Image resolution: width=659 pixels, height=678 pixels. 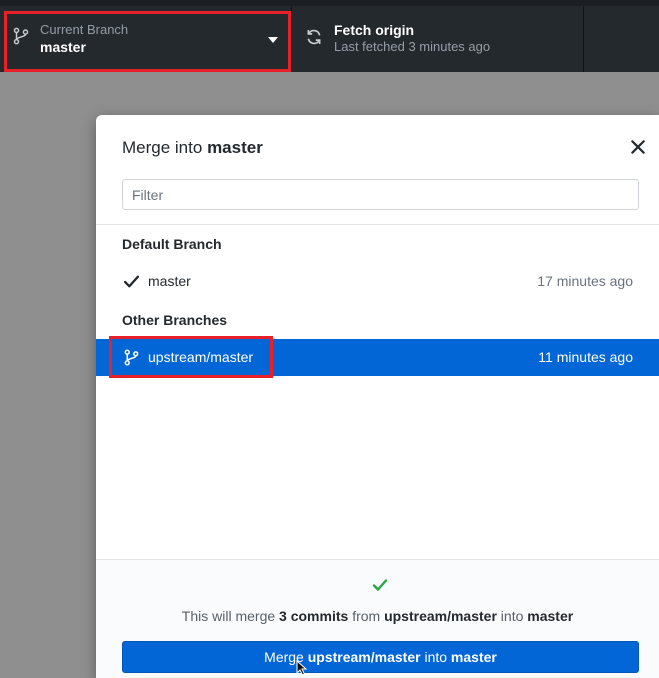 I want to click on current-branch-value: master, so click(x=63, y=47).